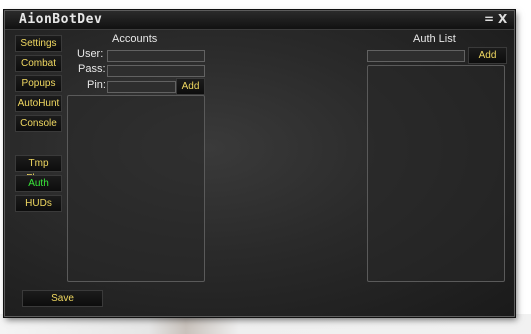  I want to click on sidebar-item-tmp-flags: Tmp Flags, so click(38, 169).